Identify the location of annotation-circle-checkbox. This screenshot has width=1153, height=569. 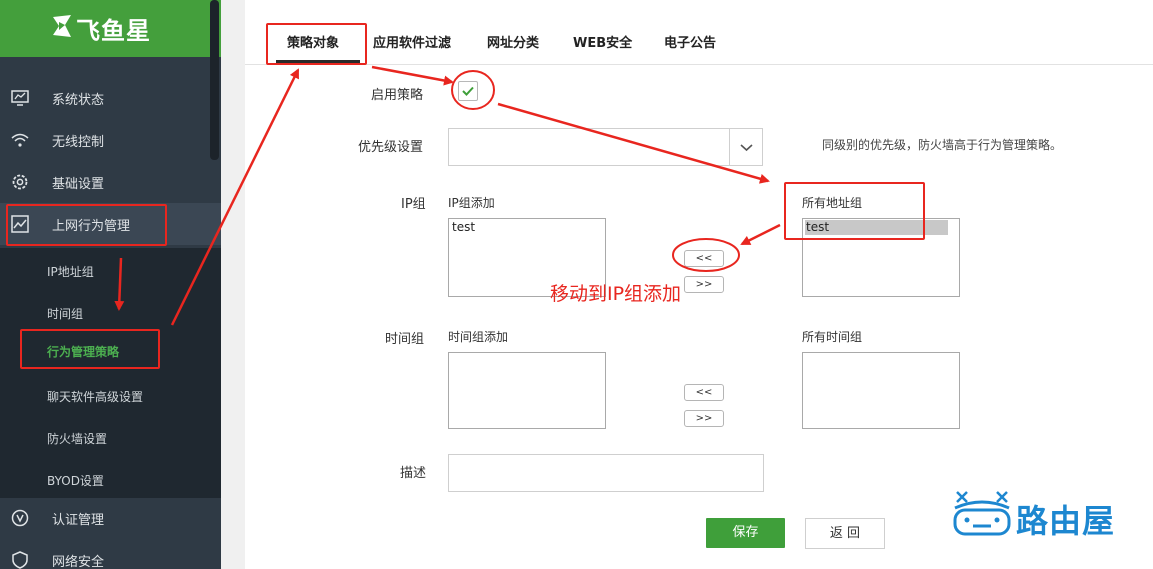
(473, 90).